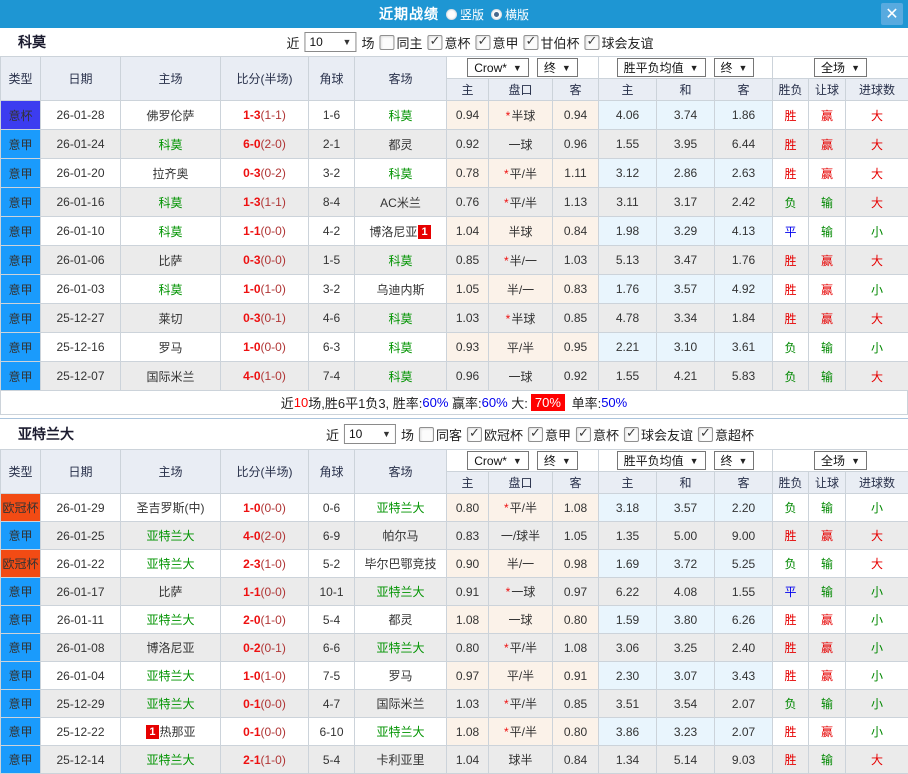 The width and height of the screenshot is (908, 774). What do you see at coordinates (628, 260) in the screenshot?
I see `avg-home-odds: 5.13` at bounding box center [628, 260].